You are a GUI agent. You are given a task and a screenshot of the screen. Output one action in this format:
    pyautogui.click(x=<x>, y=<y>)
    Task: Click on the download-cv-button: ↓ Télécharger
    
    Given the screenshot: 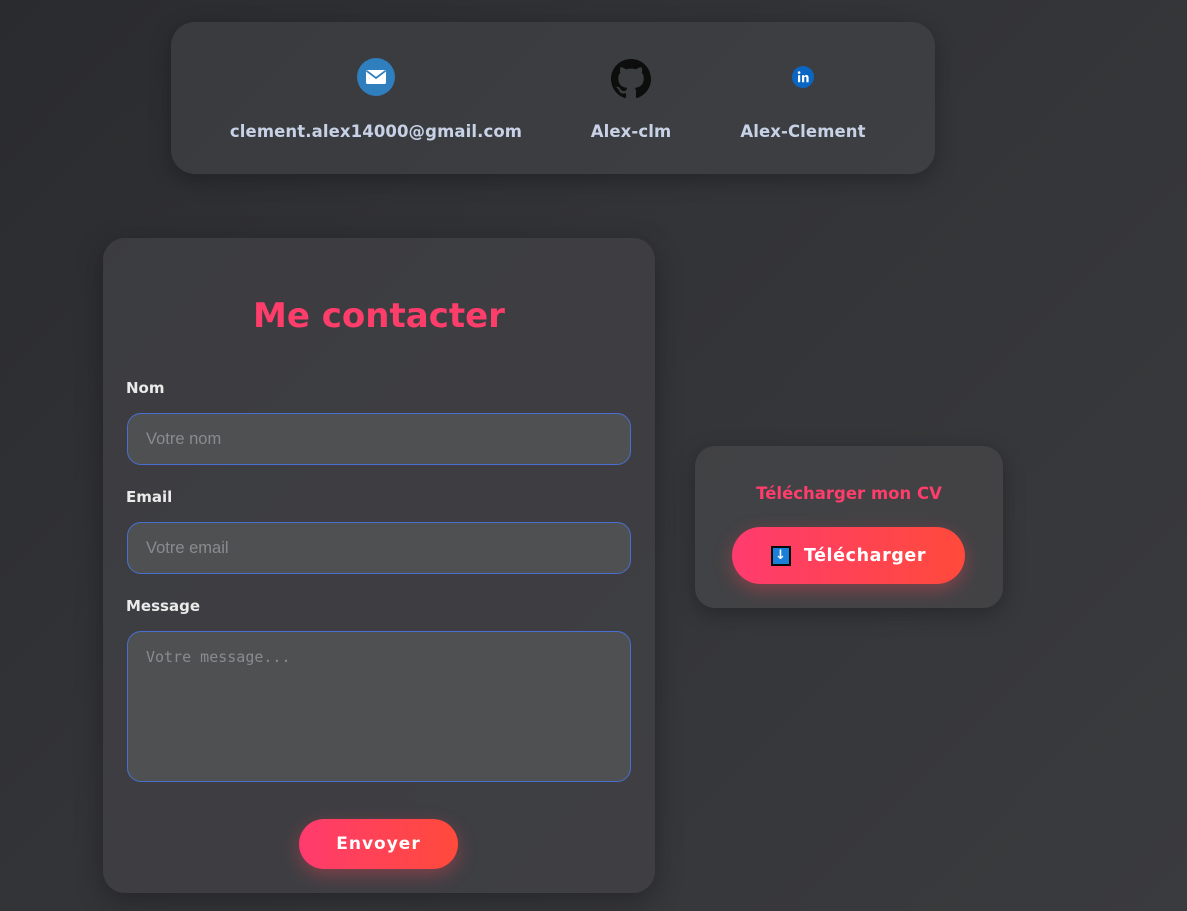 What is the action you would take?
    pyautogui.click(x=848, y=555)
    